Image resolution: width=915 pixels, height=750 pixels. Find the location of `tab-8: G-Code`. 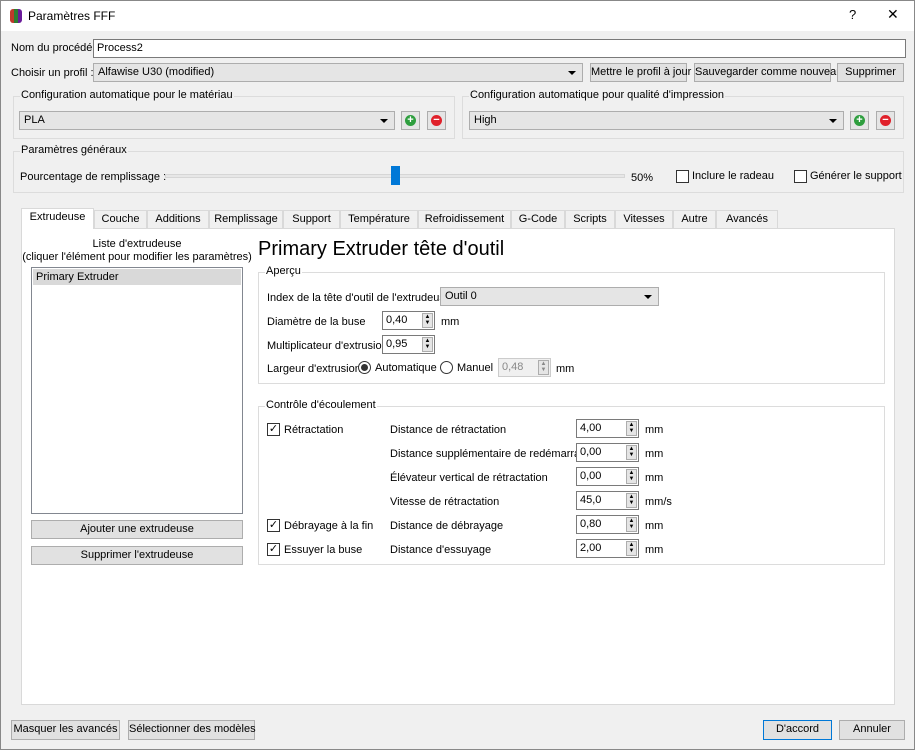

tab-8: G-Code is located at coordinates (538, 219).